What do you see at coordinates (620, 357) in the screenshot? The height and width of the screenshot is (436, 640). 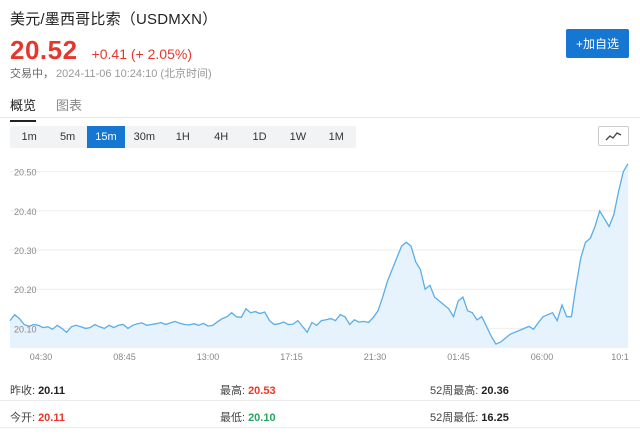 I see `x-tick-label: 10:1` at bounding box center [620, 357].